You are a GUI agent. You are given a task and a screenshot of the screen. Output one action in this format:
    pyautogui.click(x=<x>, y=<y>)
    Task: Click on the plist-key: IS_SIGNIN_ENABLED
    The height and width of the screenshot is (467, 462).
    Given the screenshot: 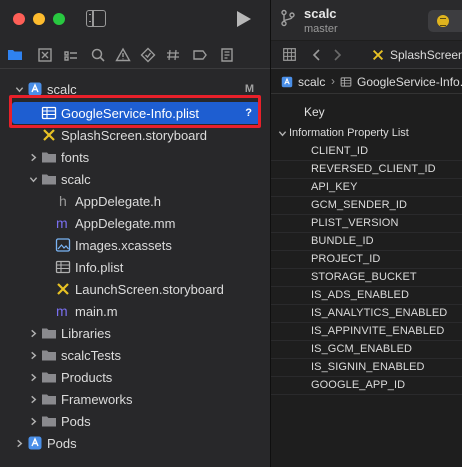 What is the action you would take?
    pyautogui.click(x=368, y=367)
    